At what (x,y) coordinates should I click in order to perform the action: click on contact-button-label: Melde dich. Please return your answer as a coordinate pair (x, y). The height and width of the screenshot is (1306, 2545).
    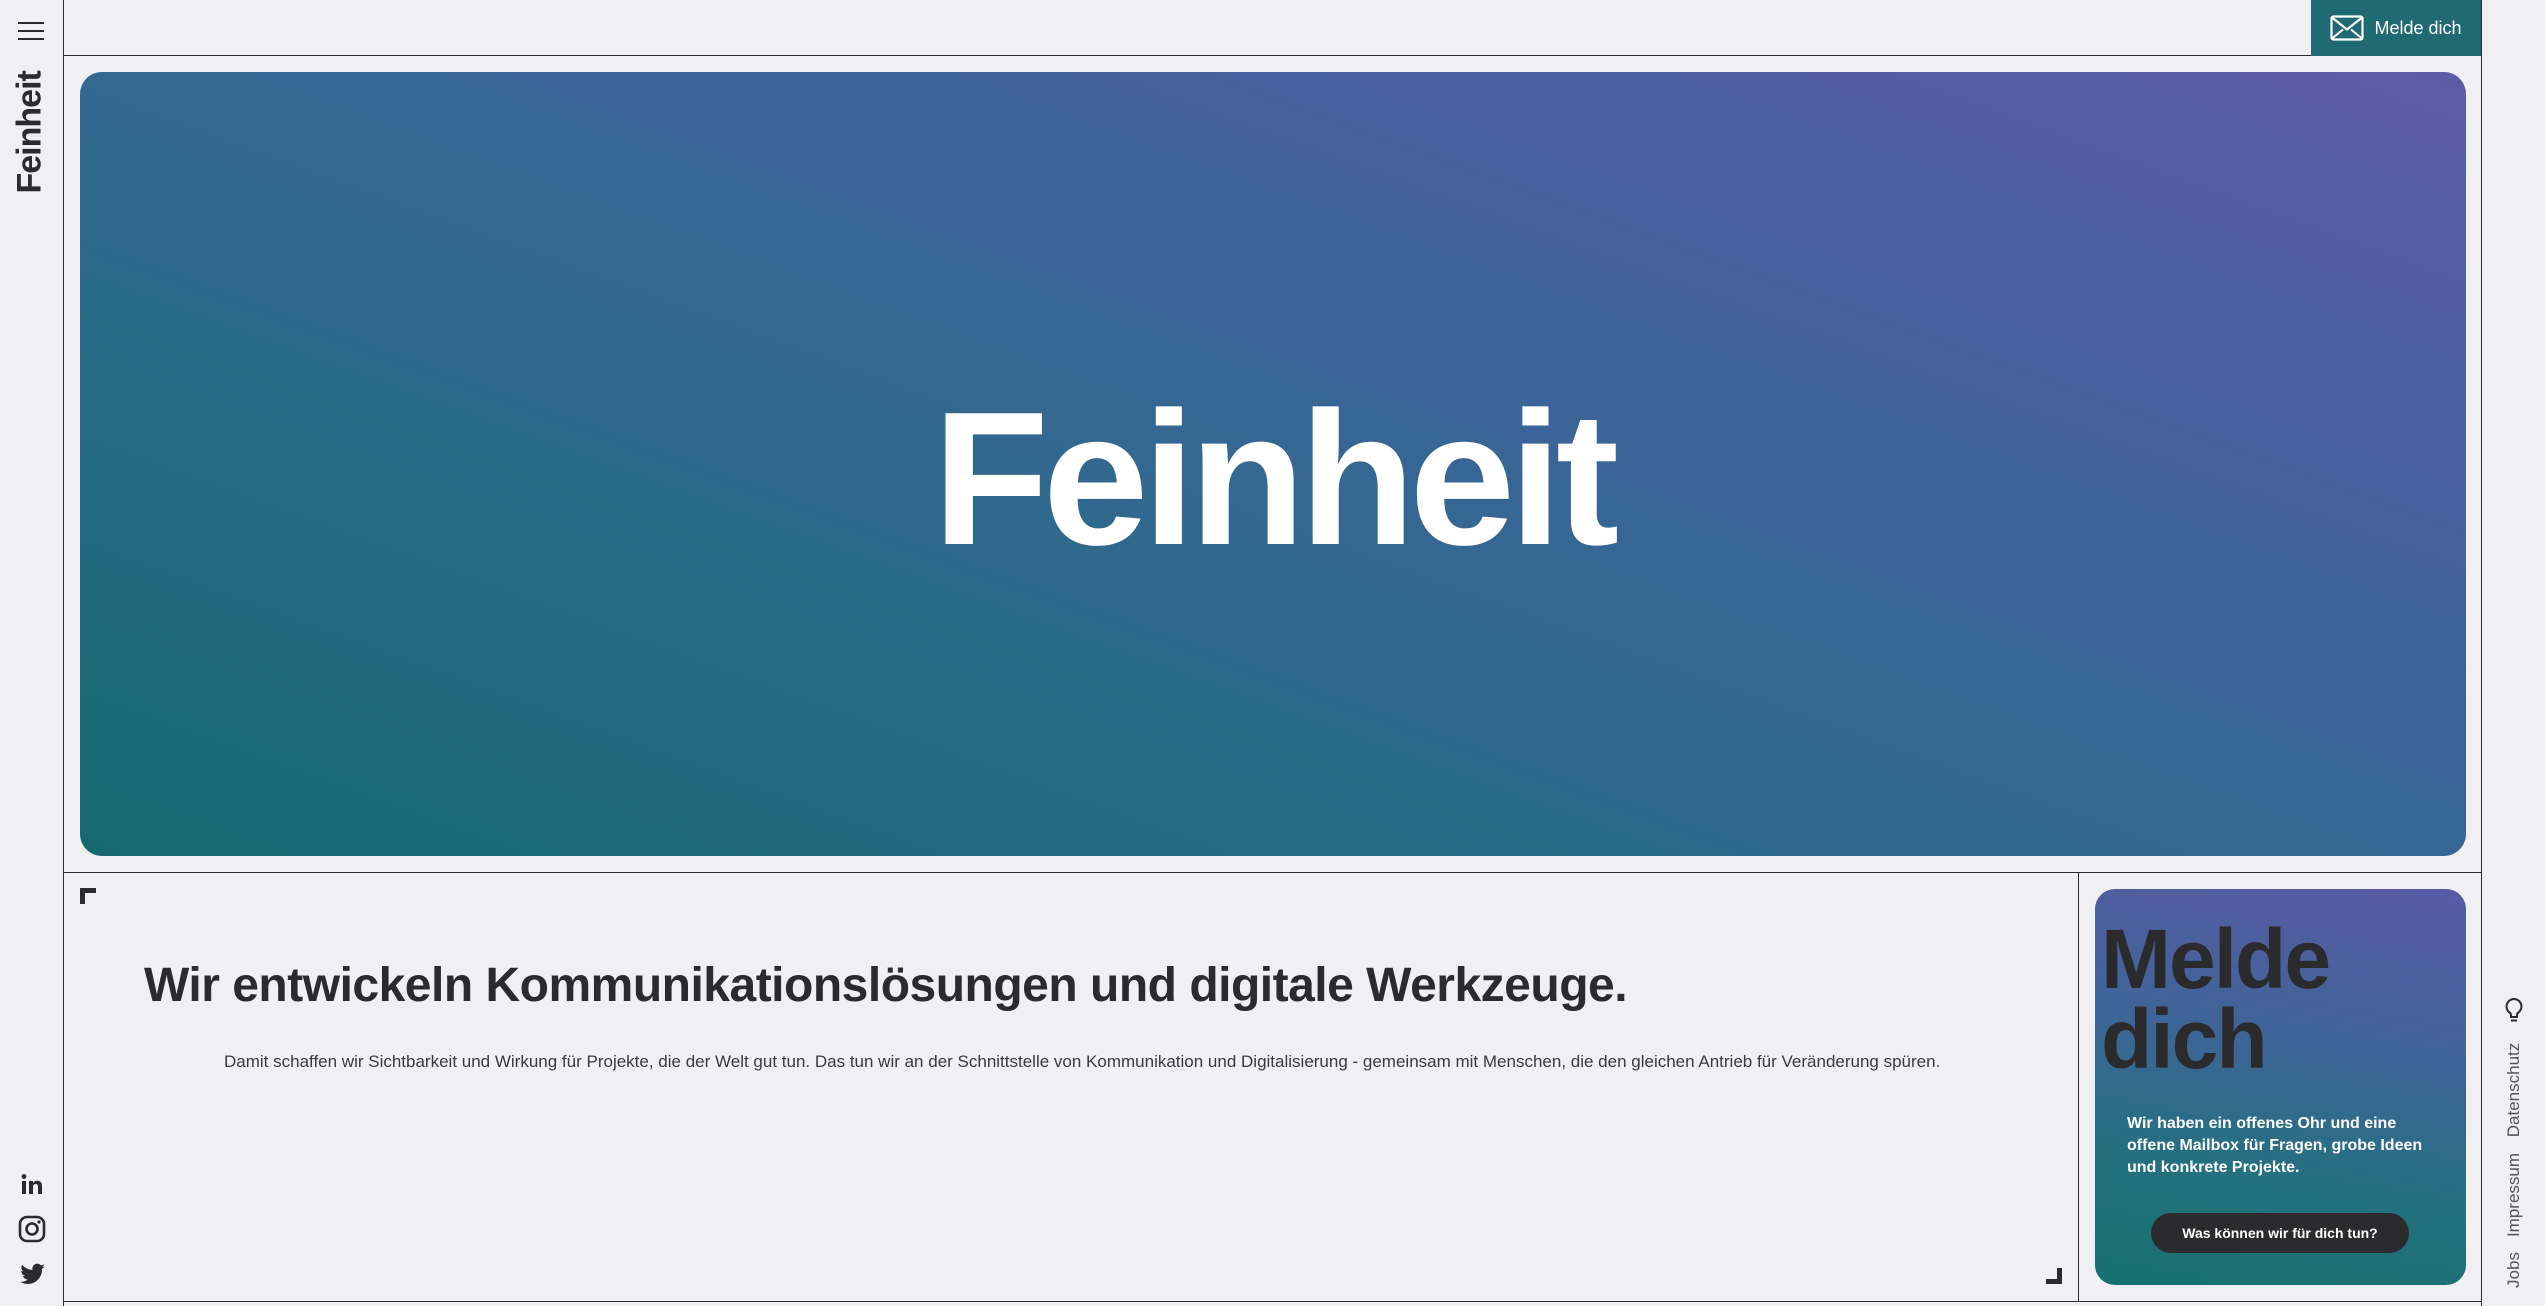
    Looking at the image, I should click on (2418, 27).